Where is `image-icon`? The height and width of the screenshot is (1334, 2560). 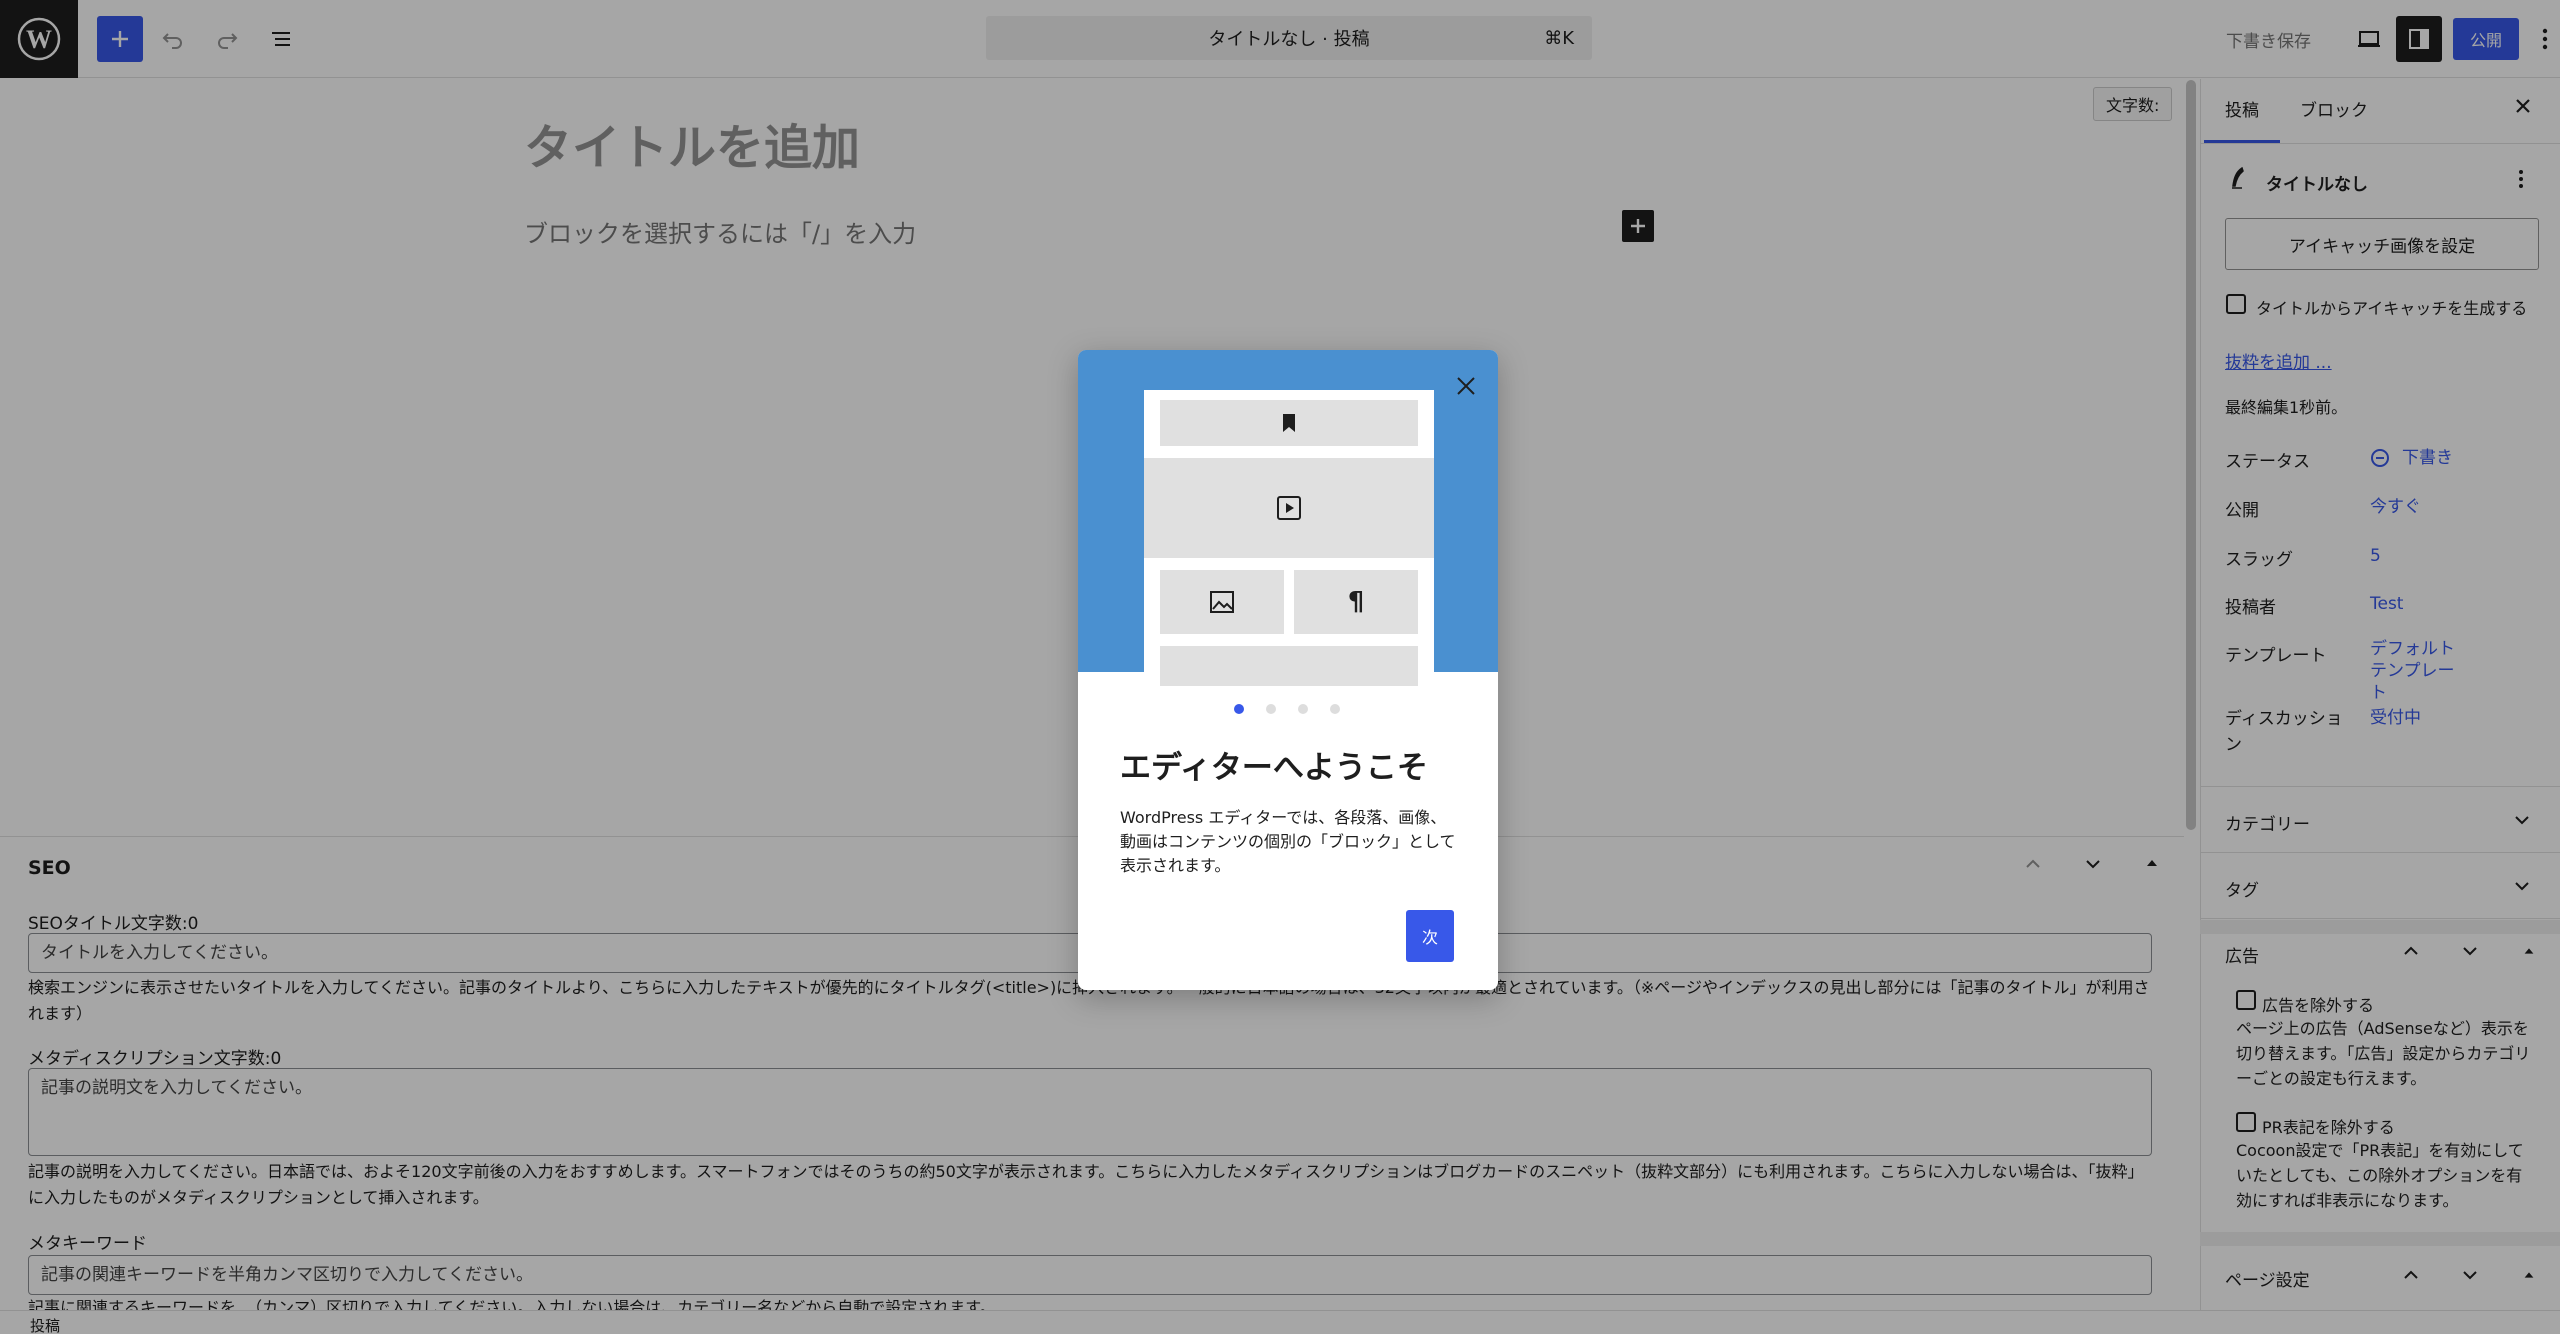 image-icon is located at coordinates (1222, 602).